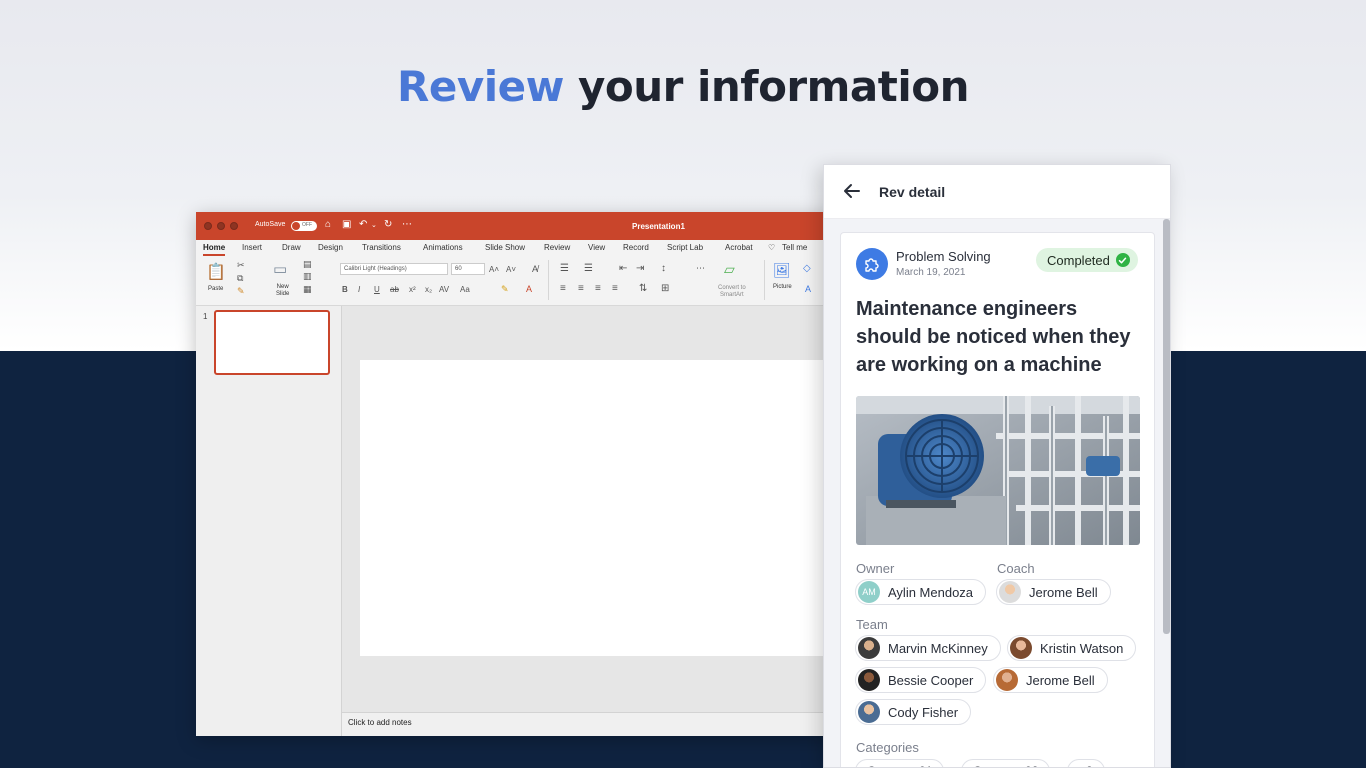 The width and height of the screenshot is (1366, 768). I want to click on panel-header: Rev detail, so click(997, 192).